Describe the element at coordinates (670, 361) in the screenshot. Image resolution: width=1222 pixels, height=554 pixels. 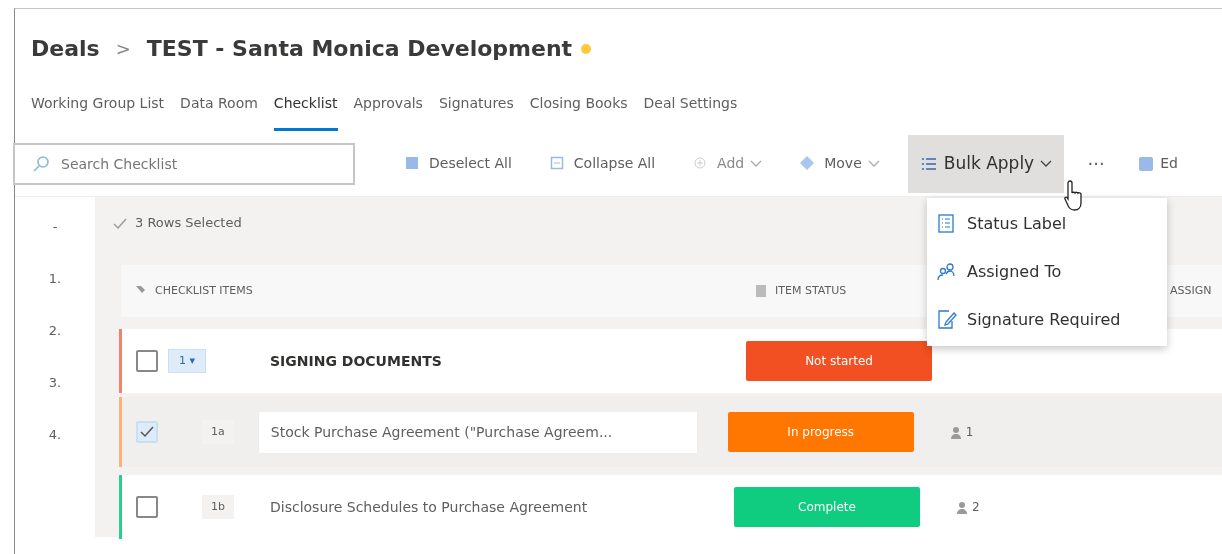
I see `table-row: 1 ▾ SIGNING DOCUMENTS Not started` at that location.